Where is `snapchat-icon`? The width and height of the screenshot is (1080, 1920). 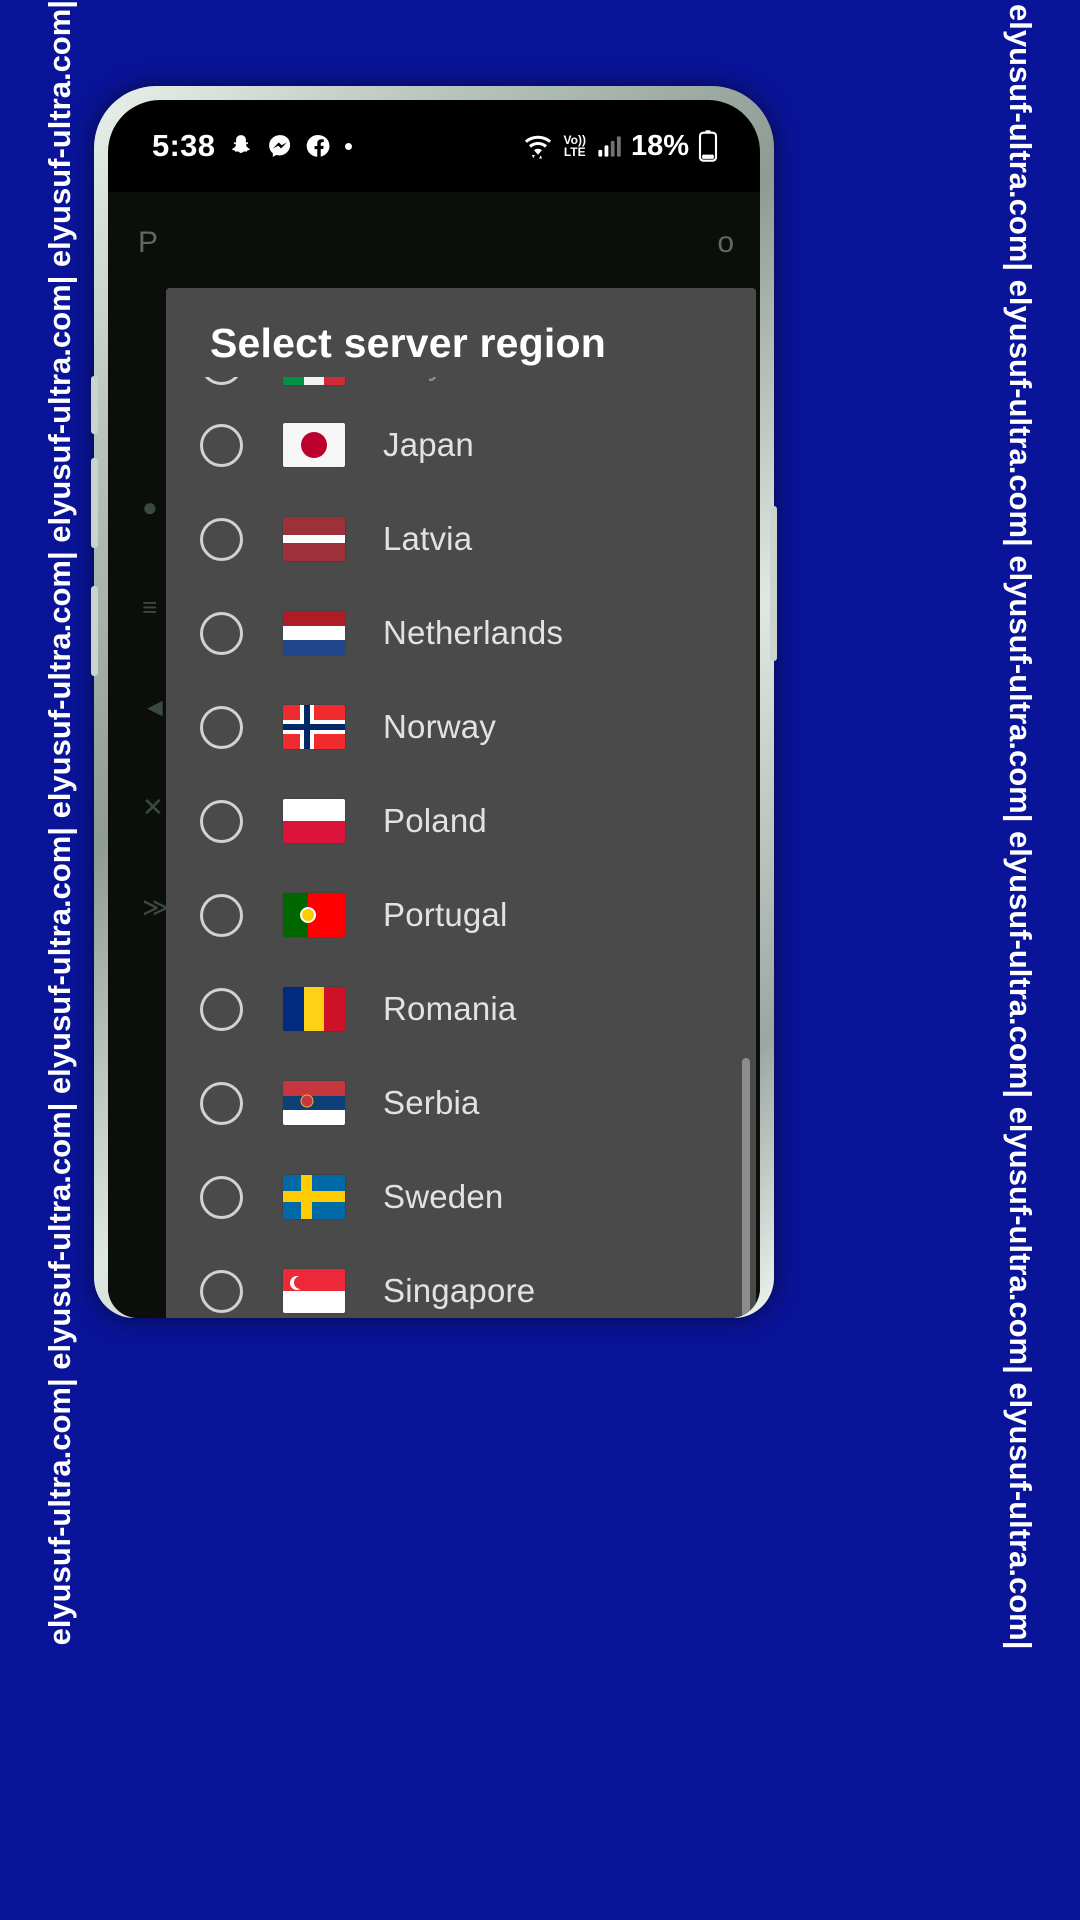
snapchat-icon is located at coordinates (241, 144).